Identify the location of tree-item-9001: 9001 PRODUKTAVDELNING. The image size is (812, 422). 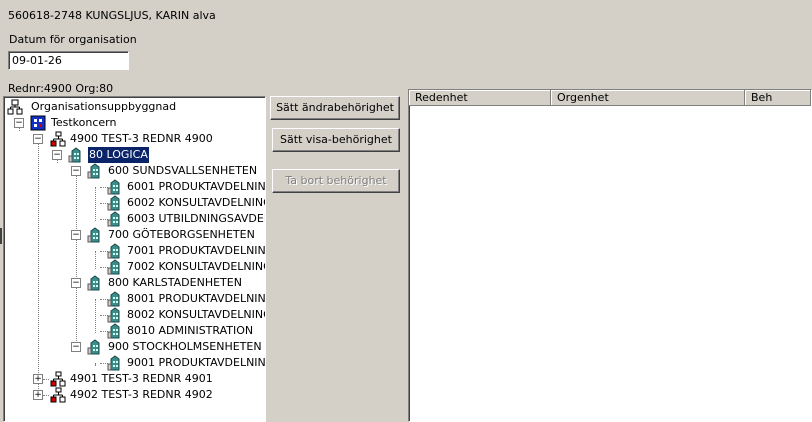
(135, 363).